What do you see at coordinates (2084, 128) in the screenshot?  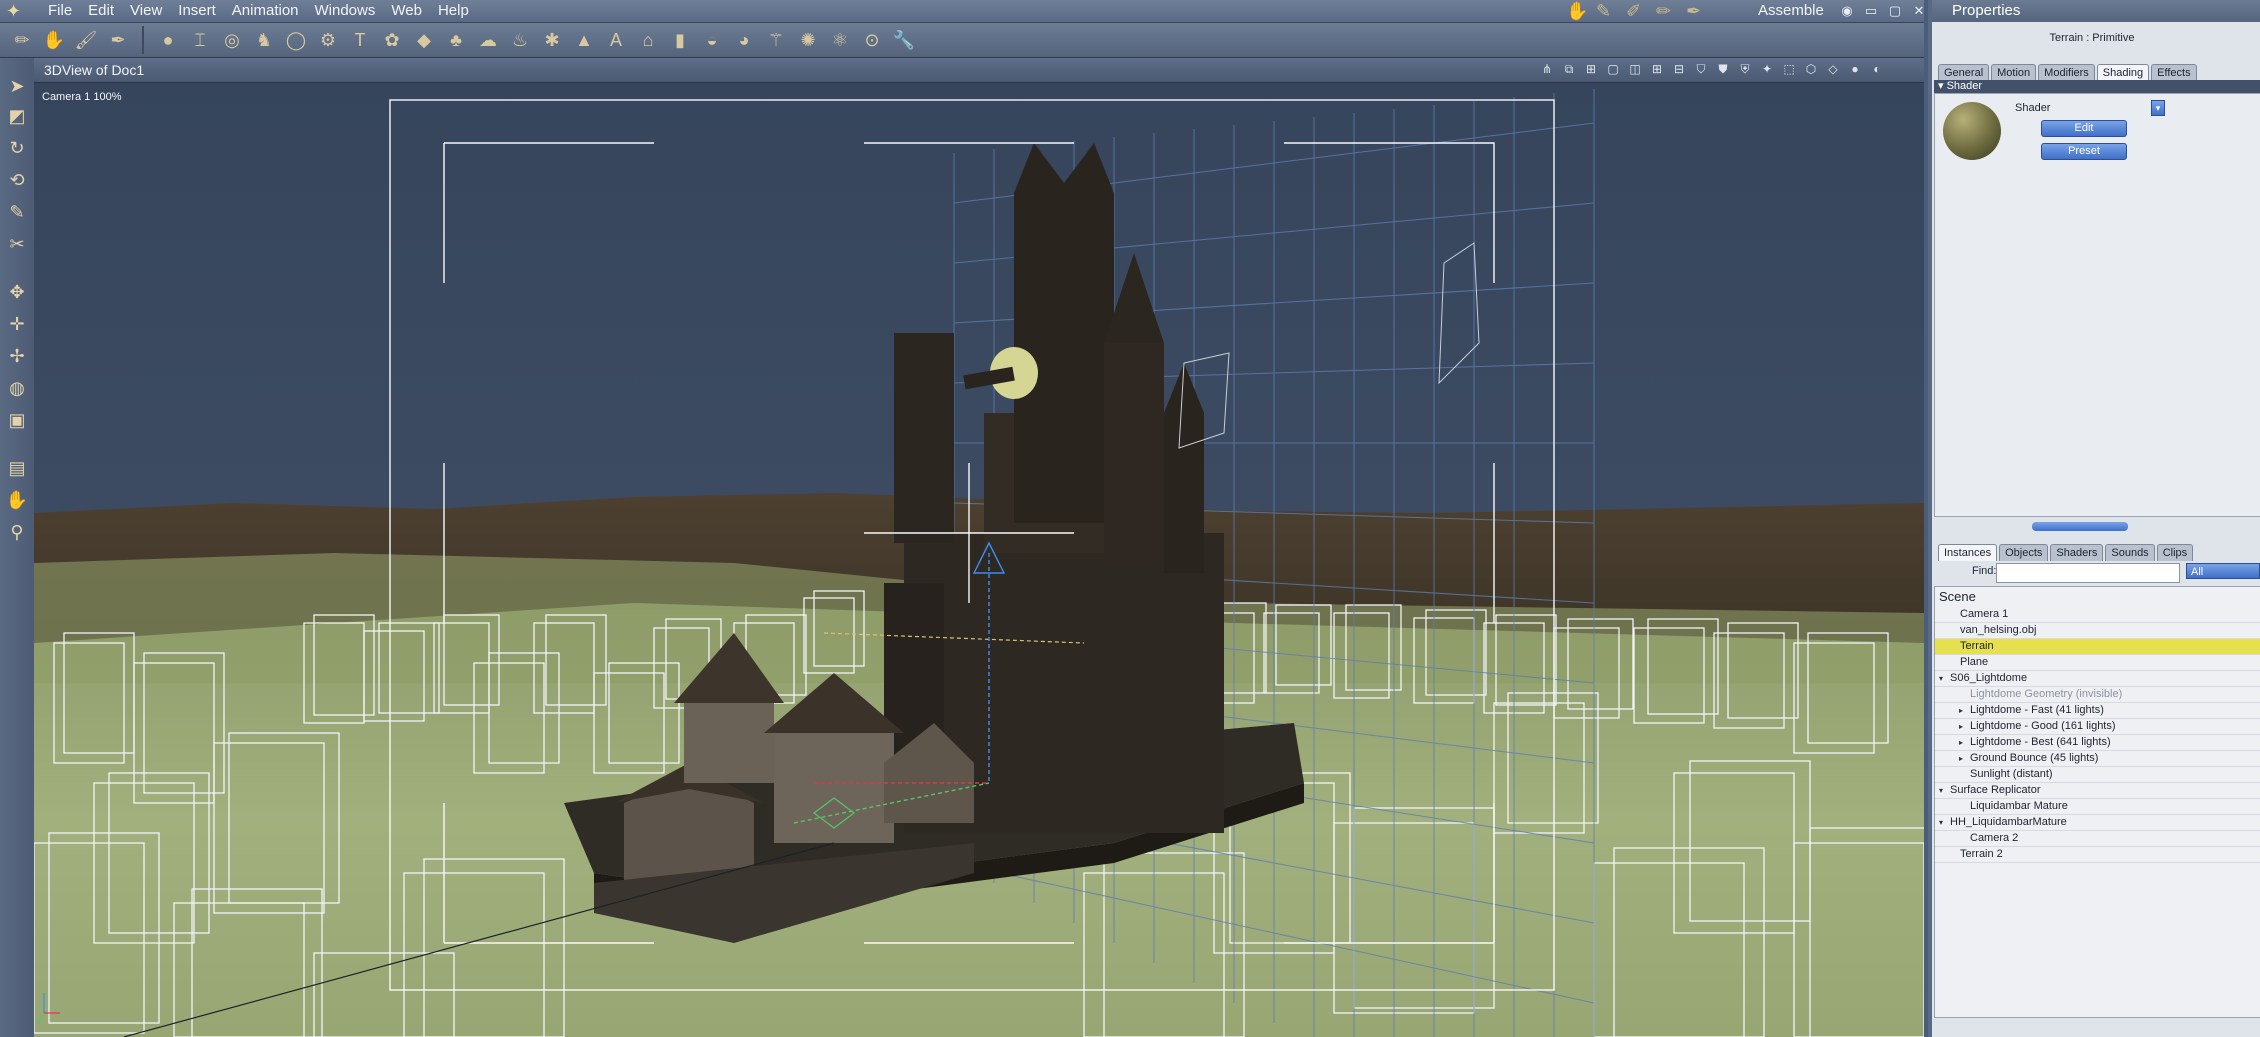 I see `edit-button: Edit` at bounding box center [2084, 128].